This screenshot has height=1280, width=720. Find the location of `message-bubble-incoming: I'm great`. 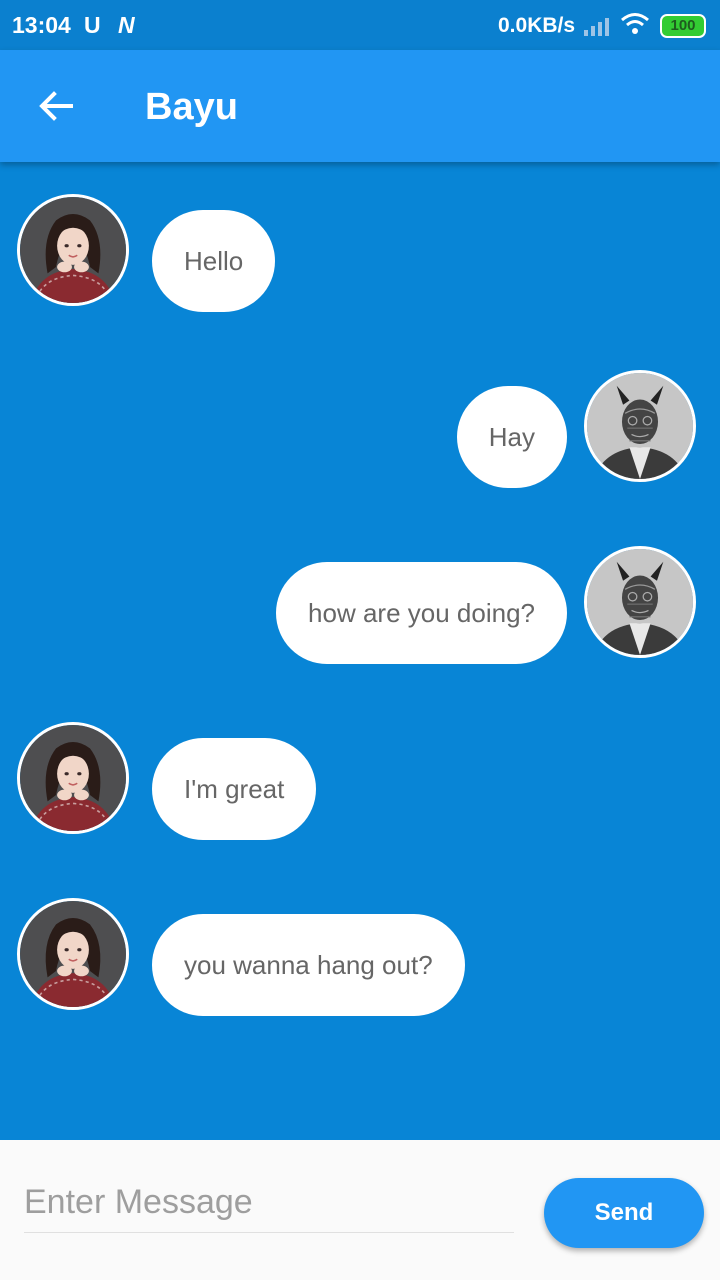

message-bubble-incoming: I'm great is located at coordinates (234, 789).